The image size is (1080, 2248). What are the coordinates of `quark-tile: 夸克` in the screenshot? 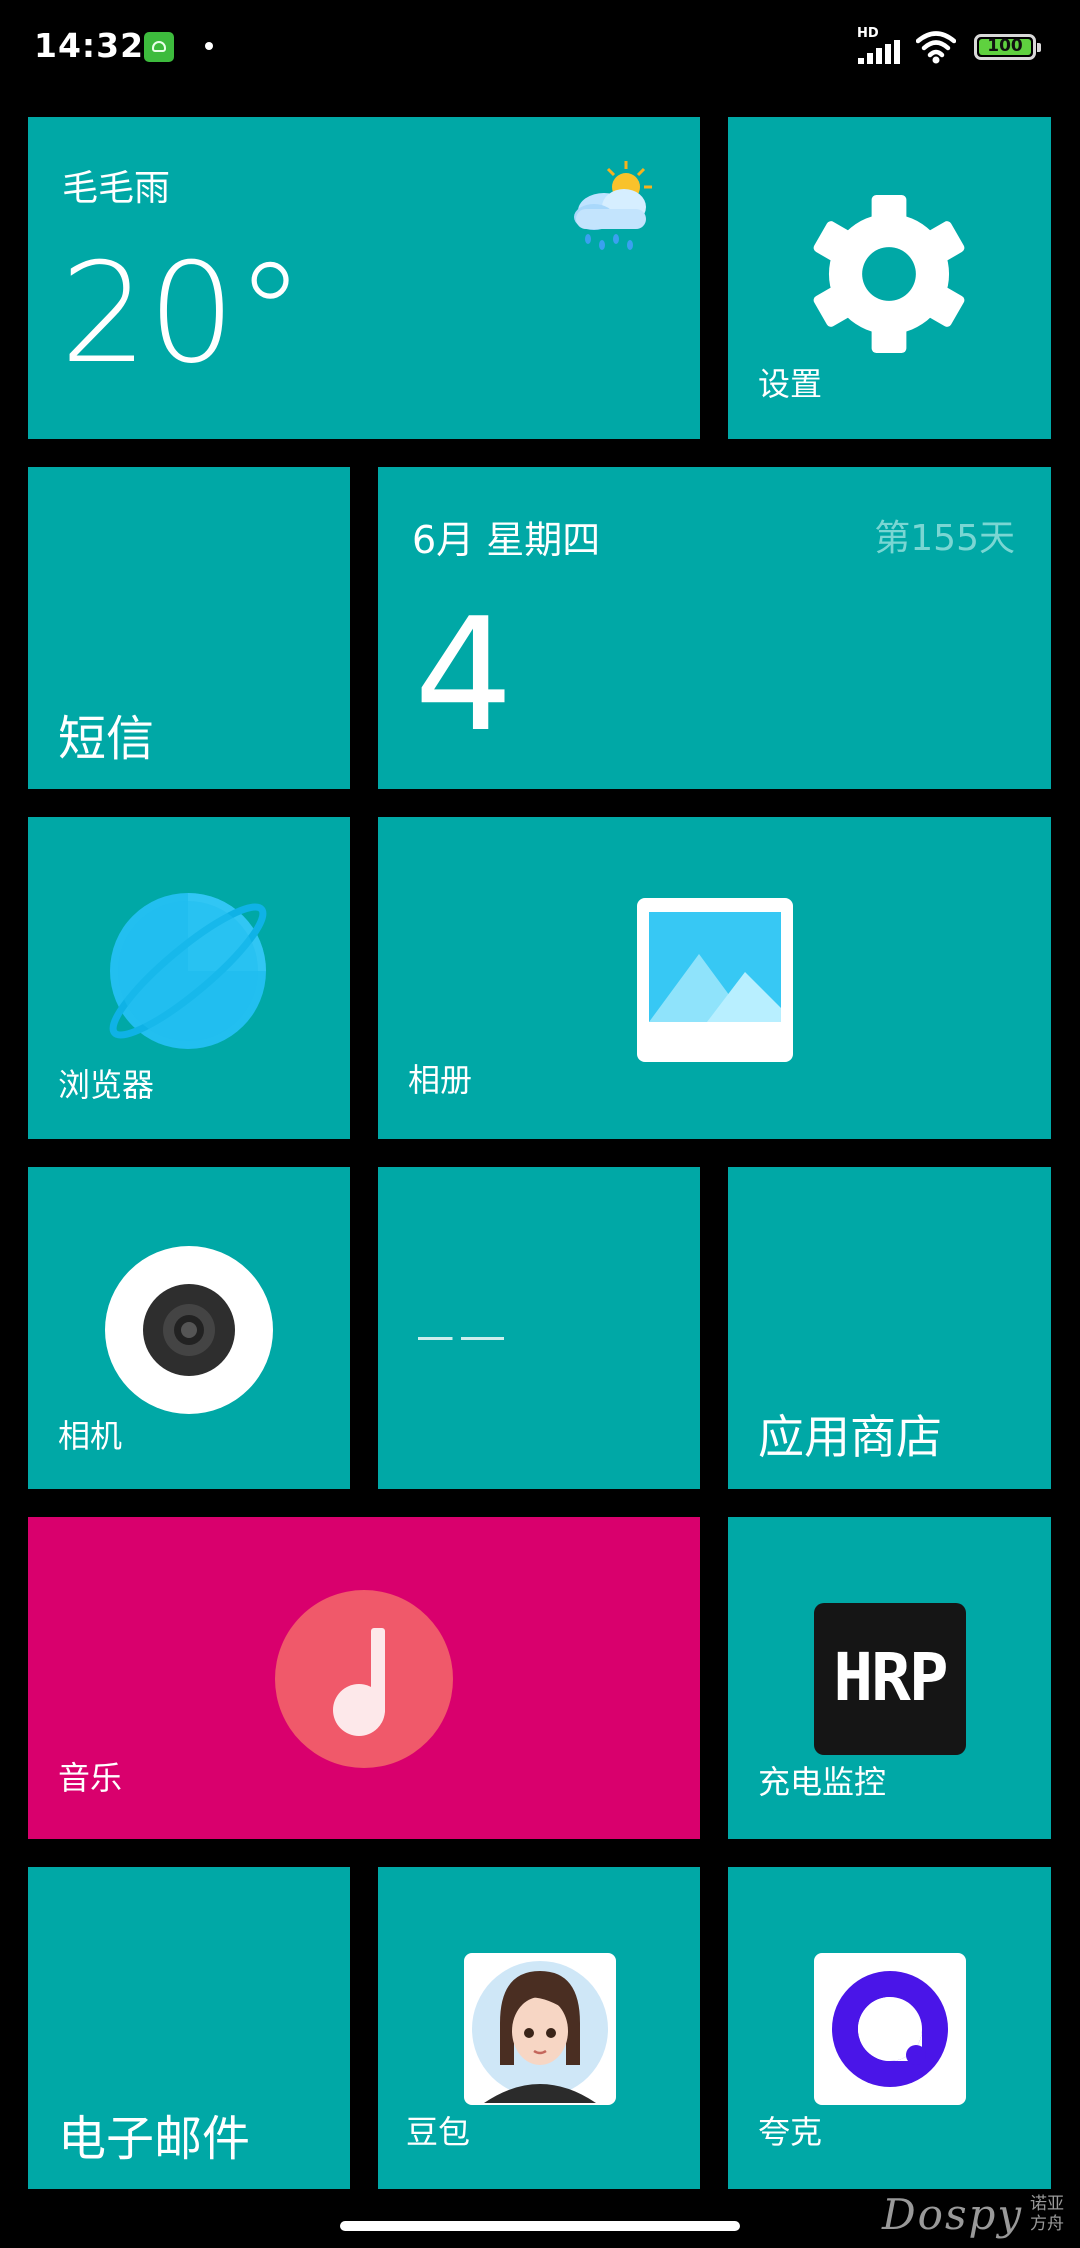 It's located at (889, 2028).